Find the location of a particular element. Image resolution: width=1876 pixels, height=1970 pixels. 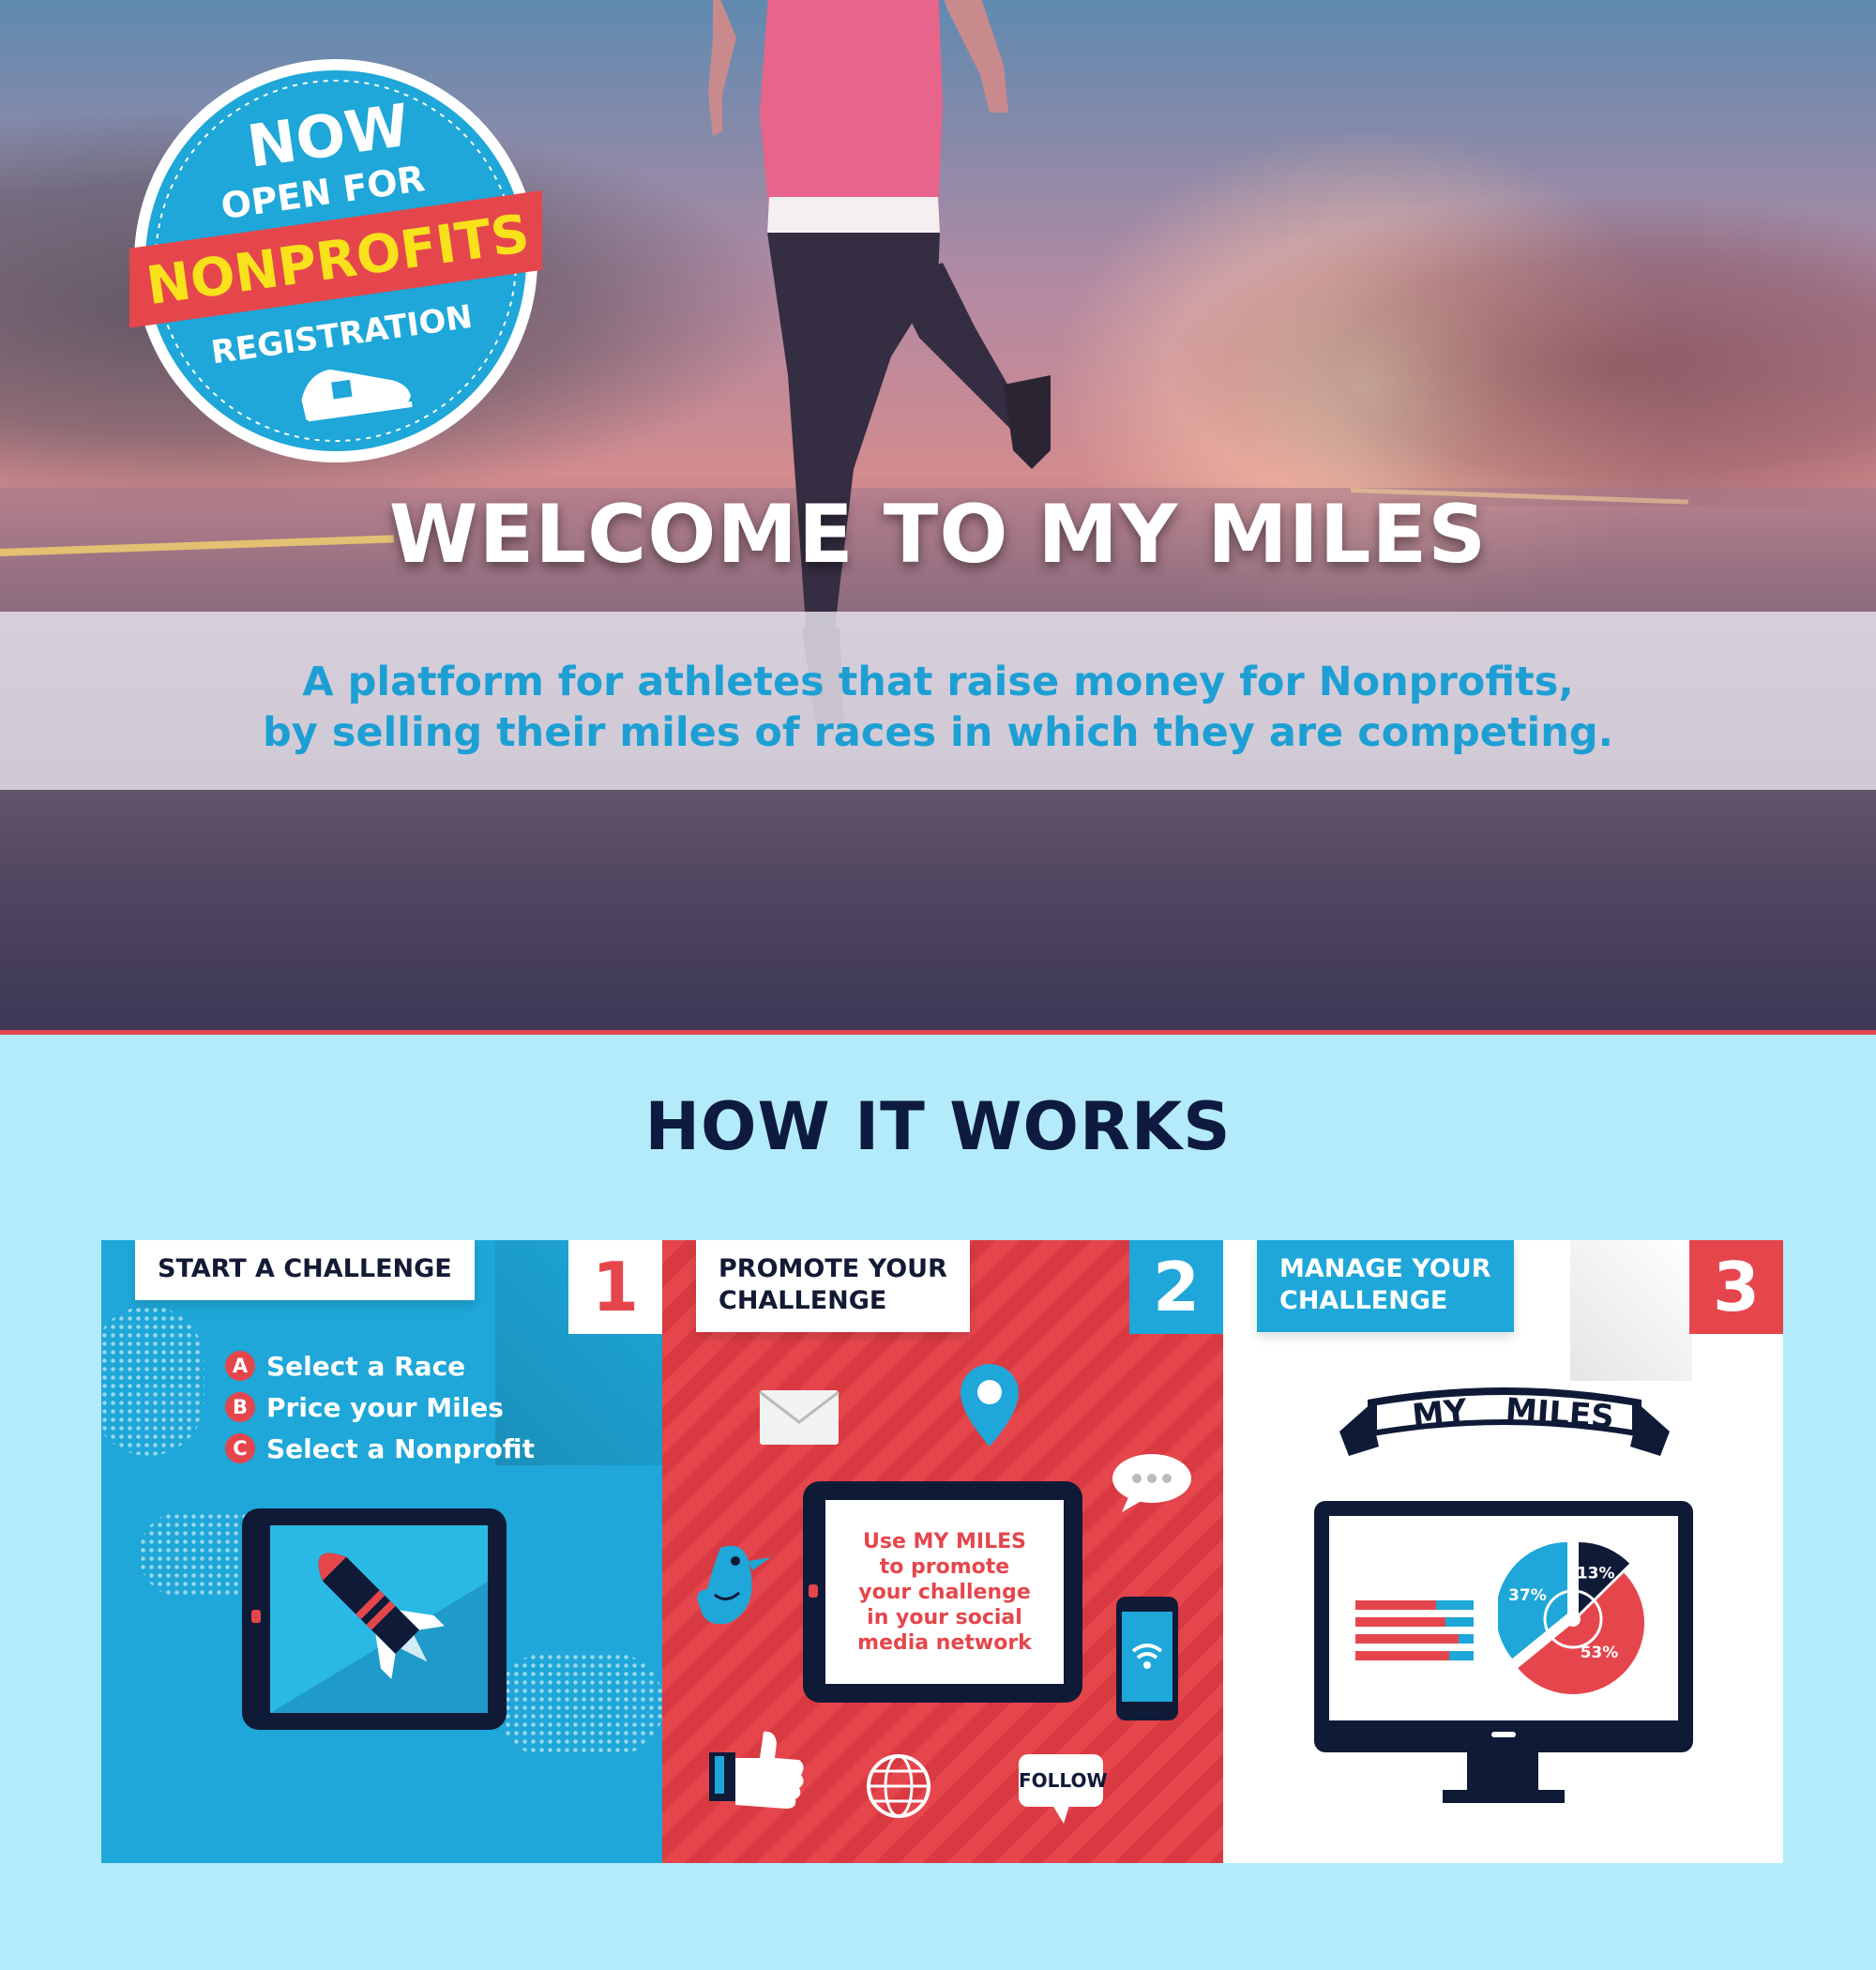

monitor-indicator is located at coordinates (1503, 1734).